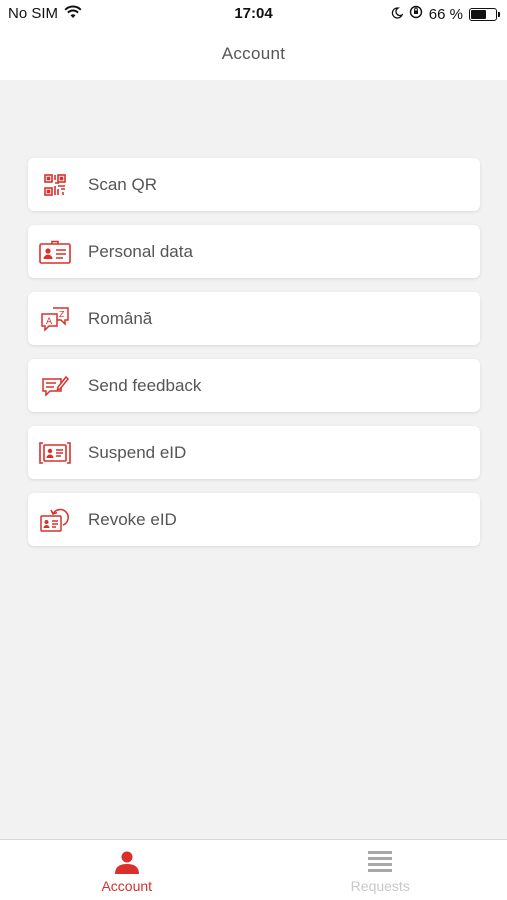 This screenshot has width=507, height=900. What do you see at coordinates (445, 14) in the screenshot?
I see `battery-percent: 66 %` at bounding box center [445, 14].